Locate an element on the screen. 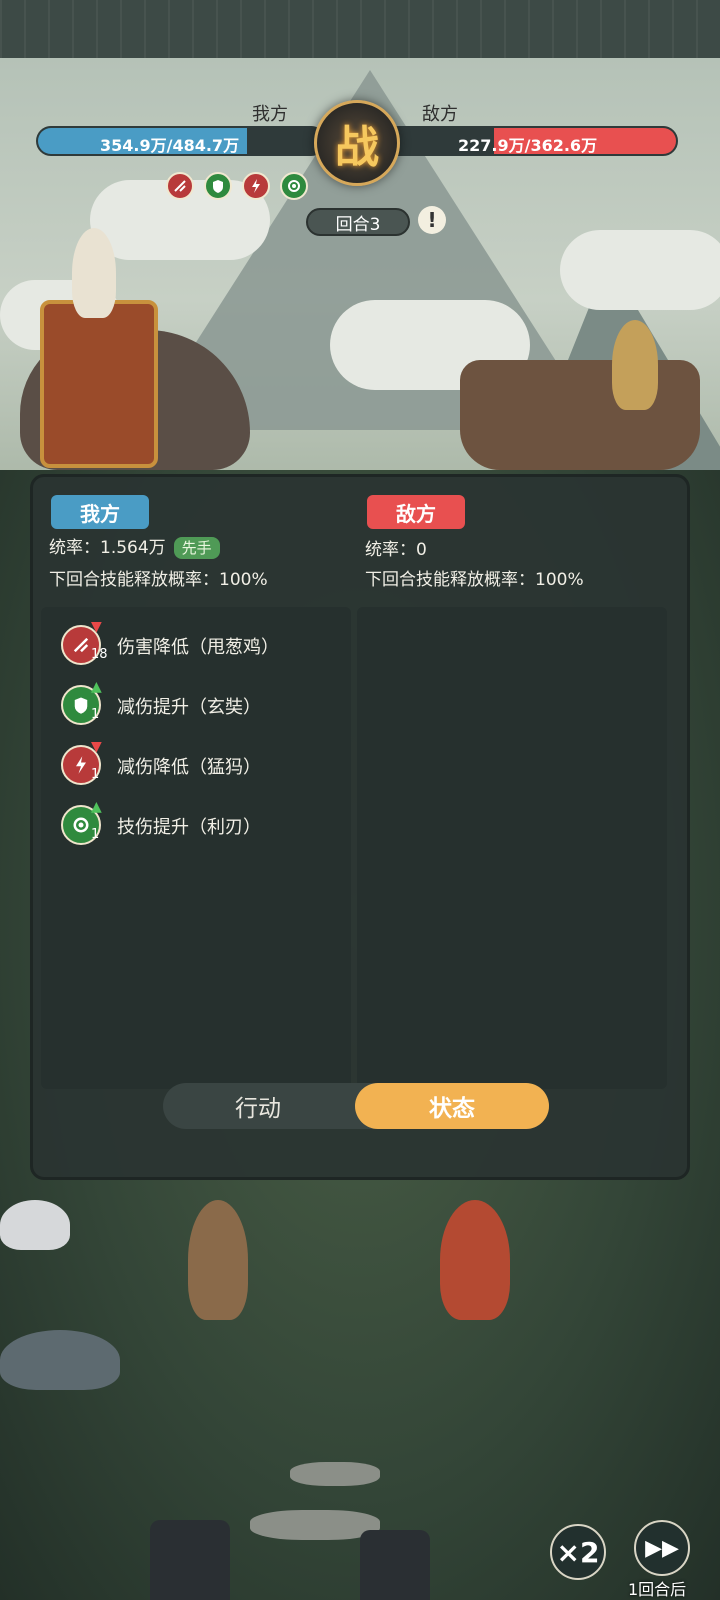 The image size is (720, 1600). effect-stack-count: 18 is located at coordinates (99, 654).